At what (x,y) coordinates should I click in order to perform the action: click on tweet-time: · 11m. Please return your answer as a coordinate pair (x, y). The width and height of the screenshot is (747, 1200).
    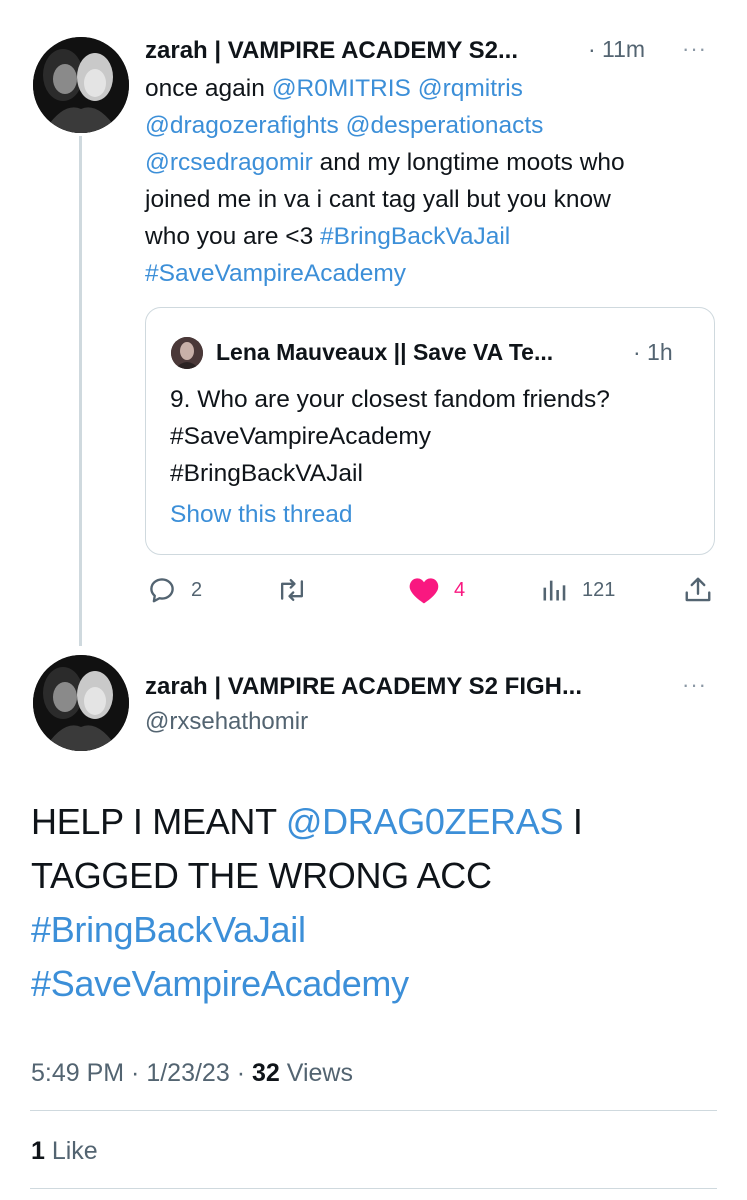
    Looking at the image, I should click on (616, 49).